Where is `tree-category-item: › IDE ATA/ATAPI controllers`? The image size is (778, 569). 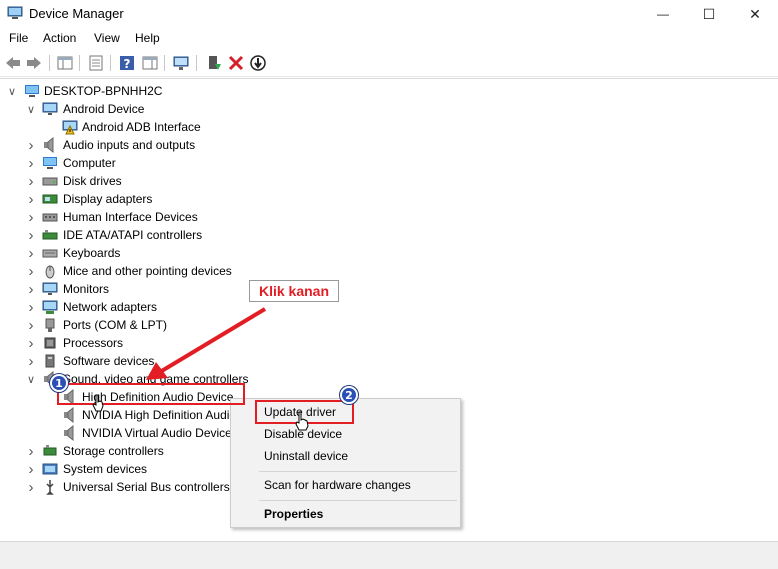
tree-category-item: › IDE ATA/ATAPI controllers is located at coordinates (150, 235).